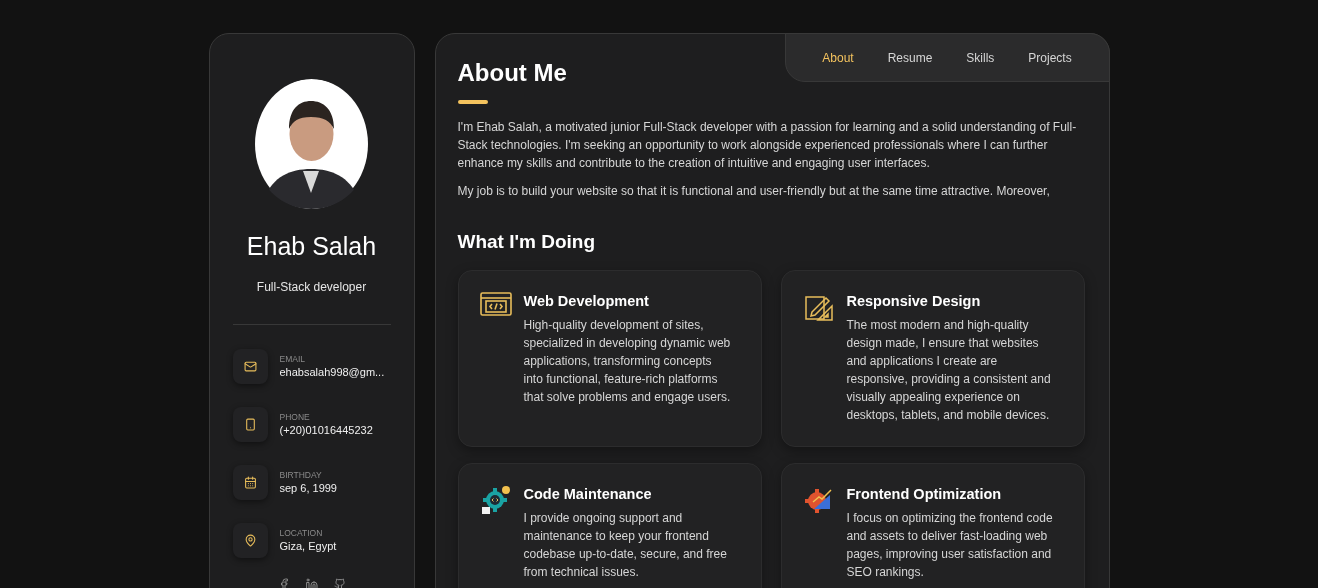 Image resolution: width=1318 pixels, height=588 pixels. Describe the element at coordinates (980, 57) in the screenshot. I see `nav-tab: Skills` at that location.